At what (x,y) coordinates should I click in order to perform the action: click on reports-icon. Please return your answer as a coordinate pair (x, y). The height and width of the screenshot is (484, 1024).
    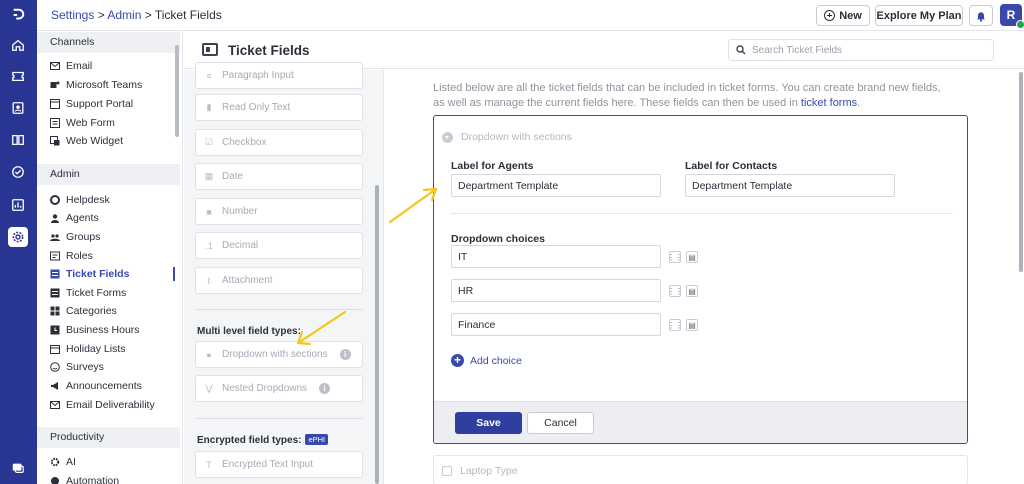
    Looking at the image, I should click on (18, 205).